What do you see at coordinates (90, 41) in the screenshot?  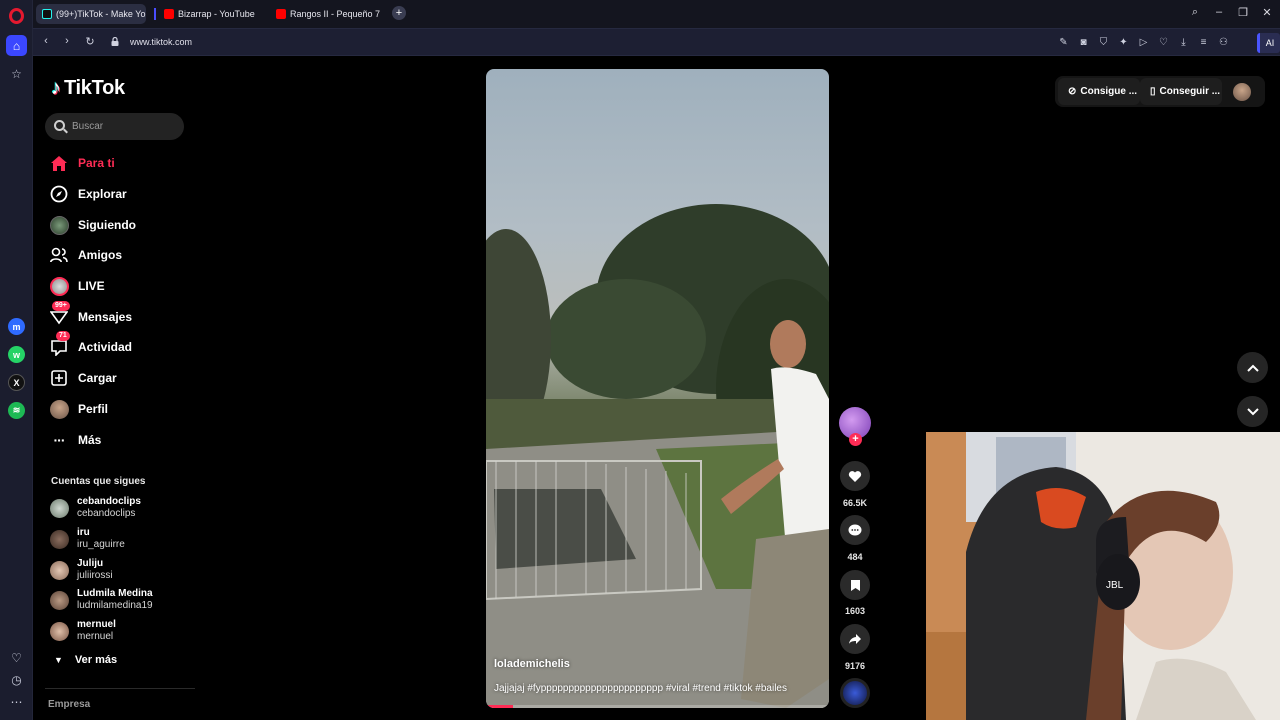 I see `reload-icon: ↻` at bounding box center [90, 41].